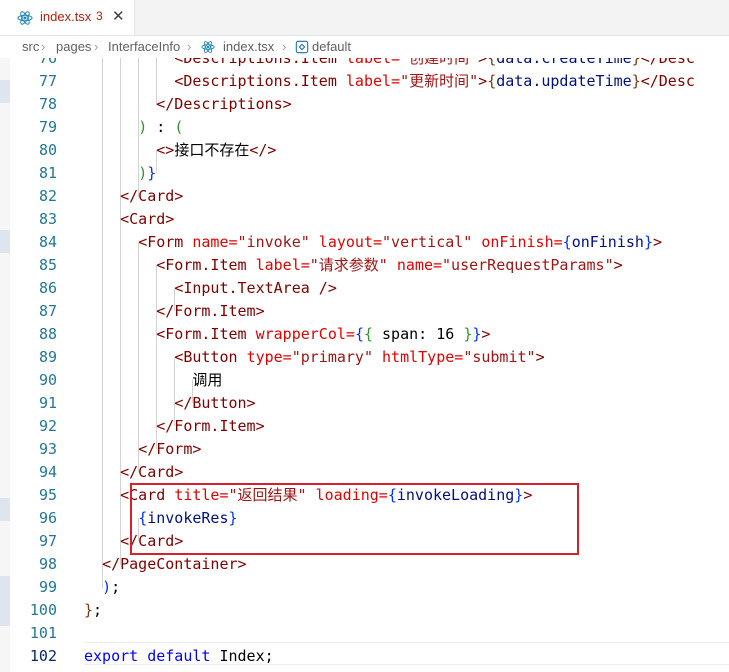 The image size is (729, 672). What do you see at coordinates (364, 173) in the screenshot?
I see `code-line: 81 )}` at bounding box center [364, 173].